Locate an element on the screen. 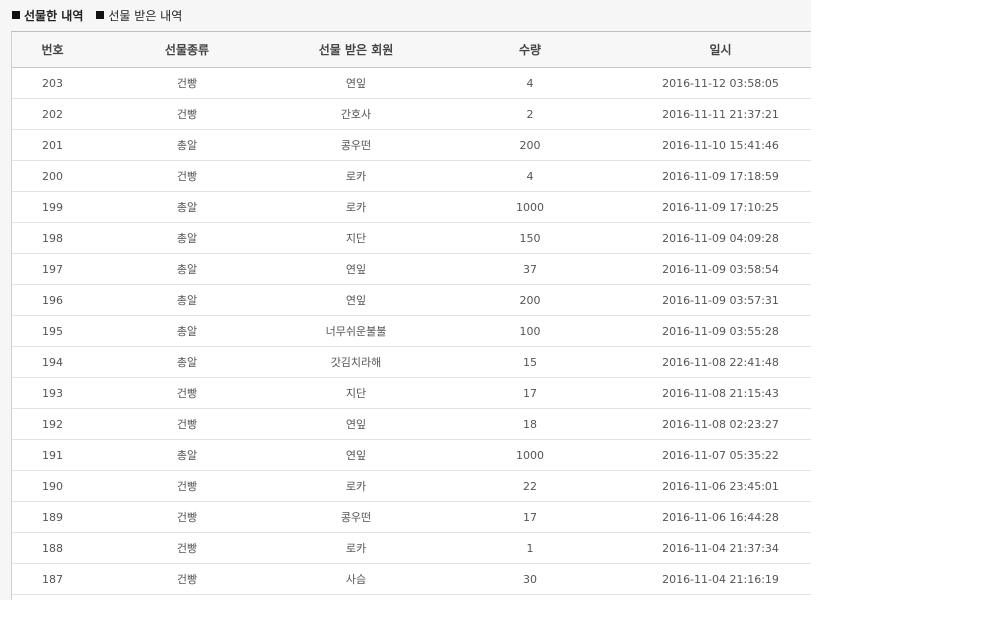  table-row: 188 건빵 로카 1 2016-11-04 21:37:34 is located at coordinates (411, 548).